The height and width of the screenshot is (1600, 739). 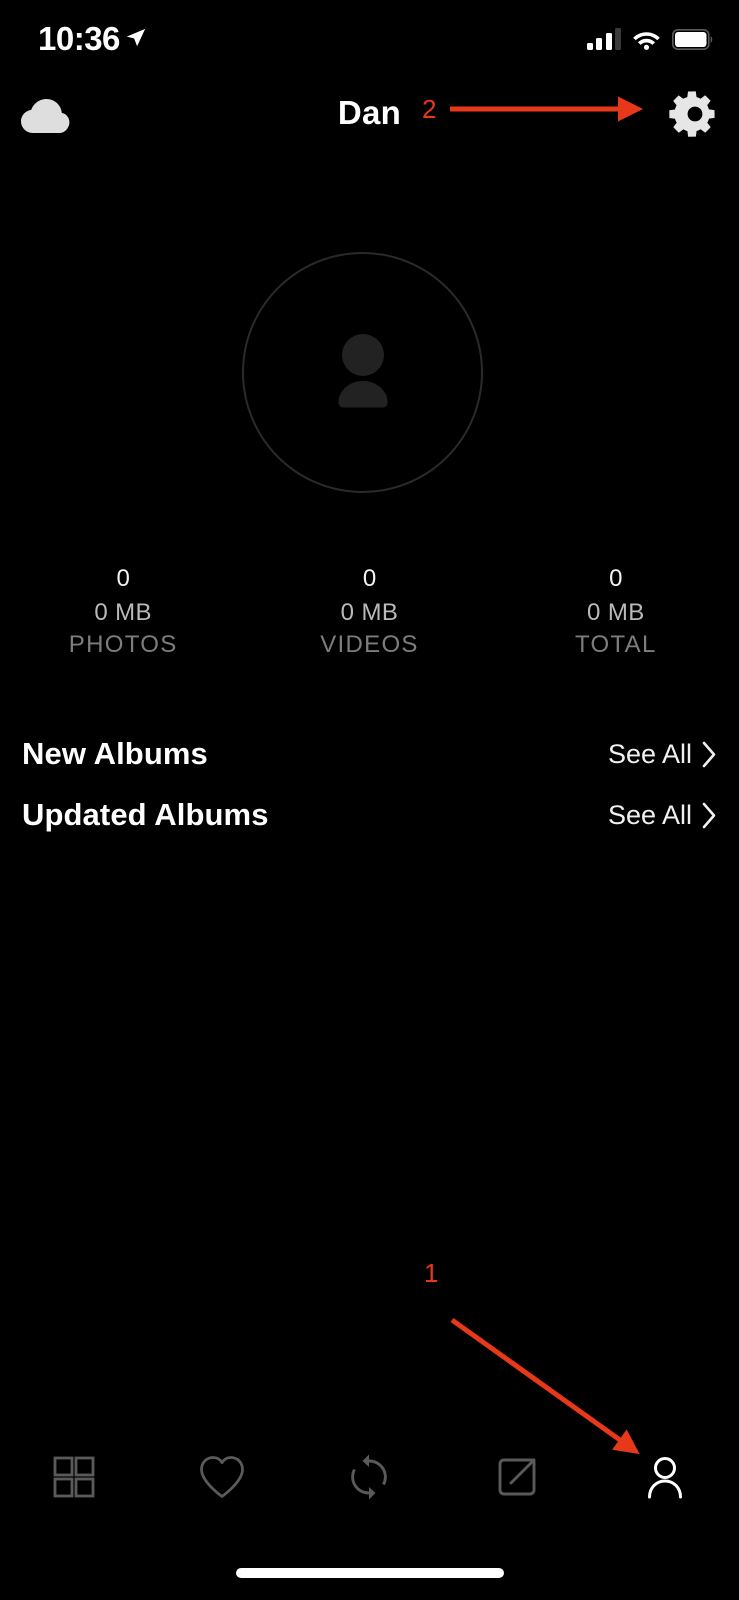 I want to click on tab-grid, so click(x=74, y=1477).